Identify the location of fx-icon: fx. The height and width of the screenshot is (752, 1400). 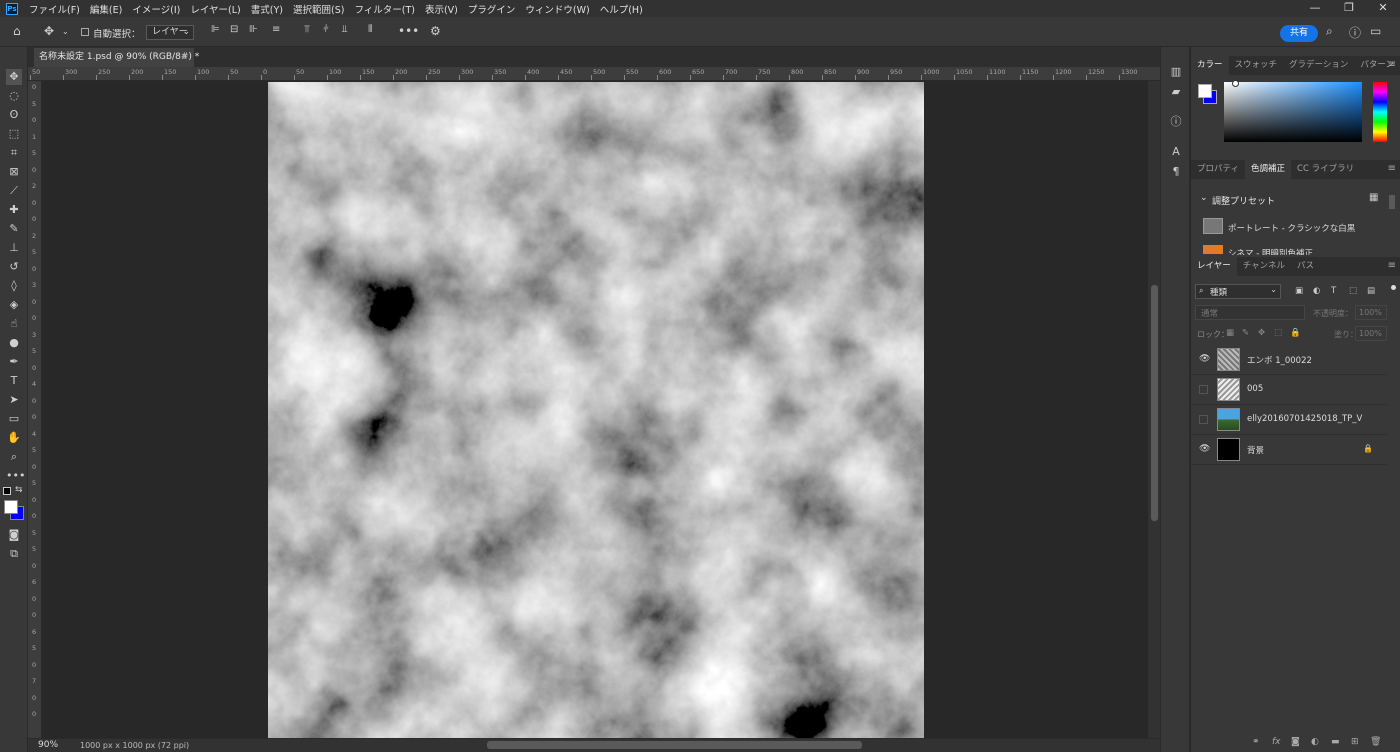
(1276, 742).